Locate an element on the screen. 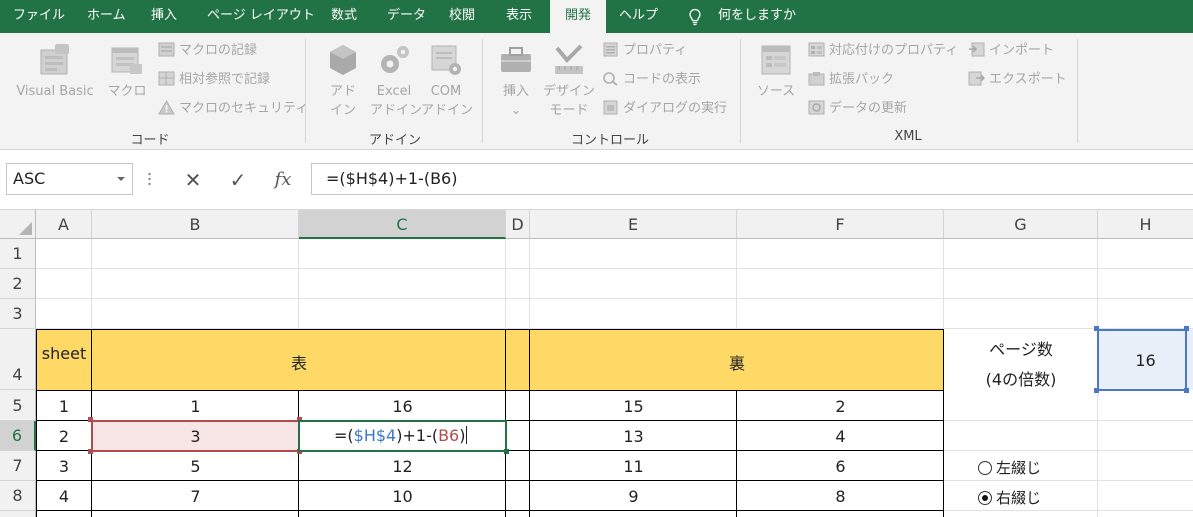 The image size is (1193, 517). table-cell: 13 is located at coordinates (633, 436).